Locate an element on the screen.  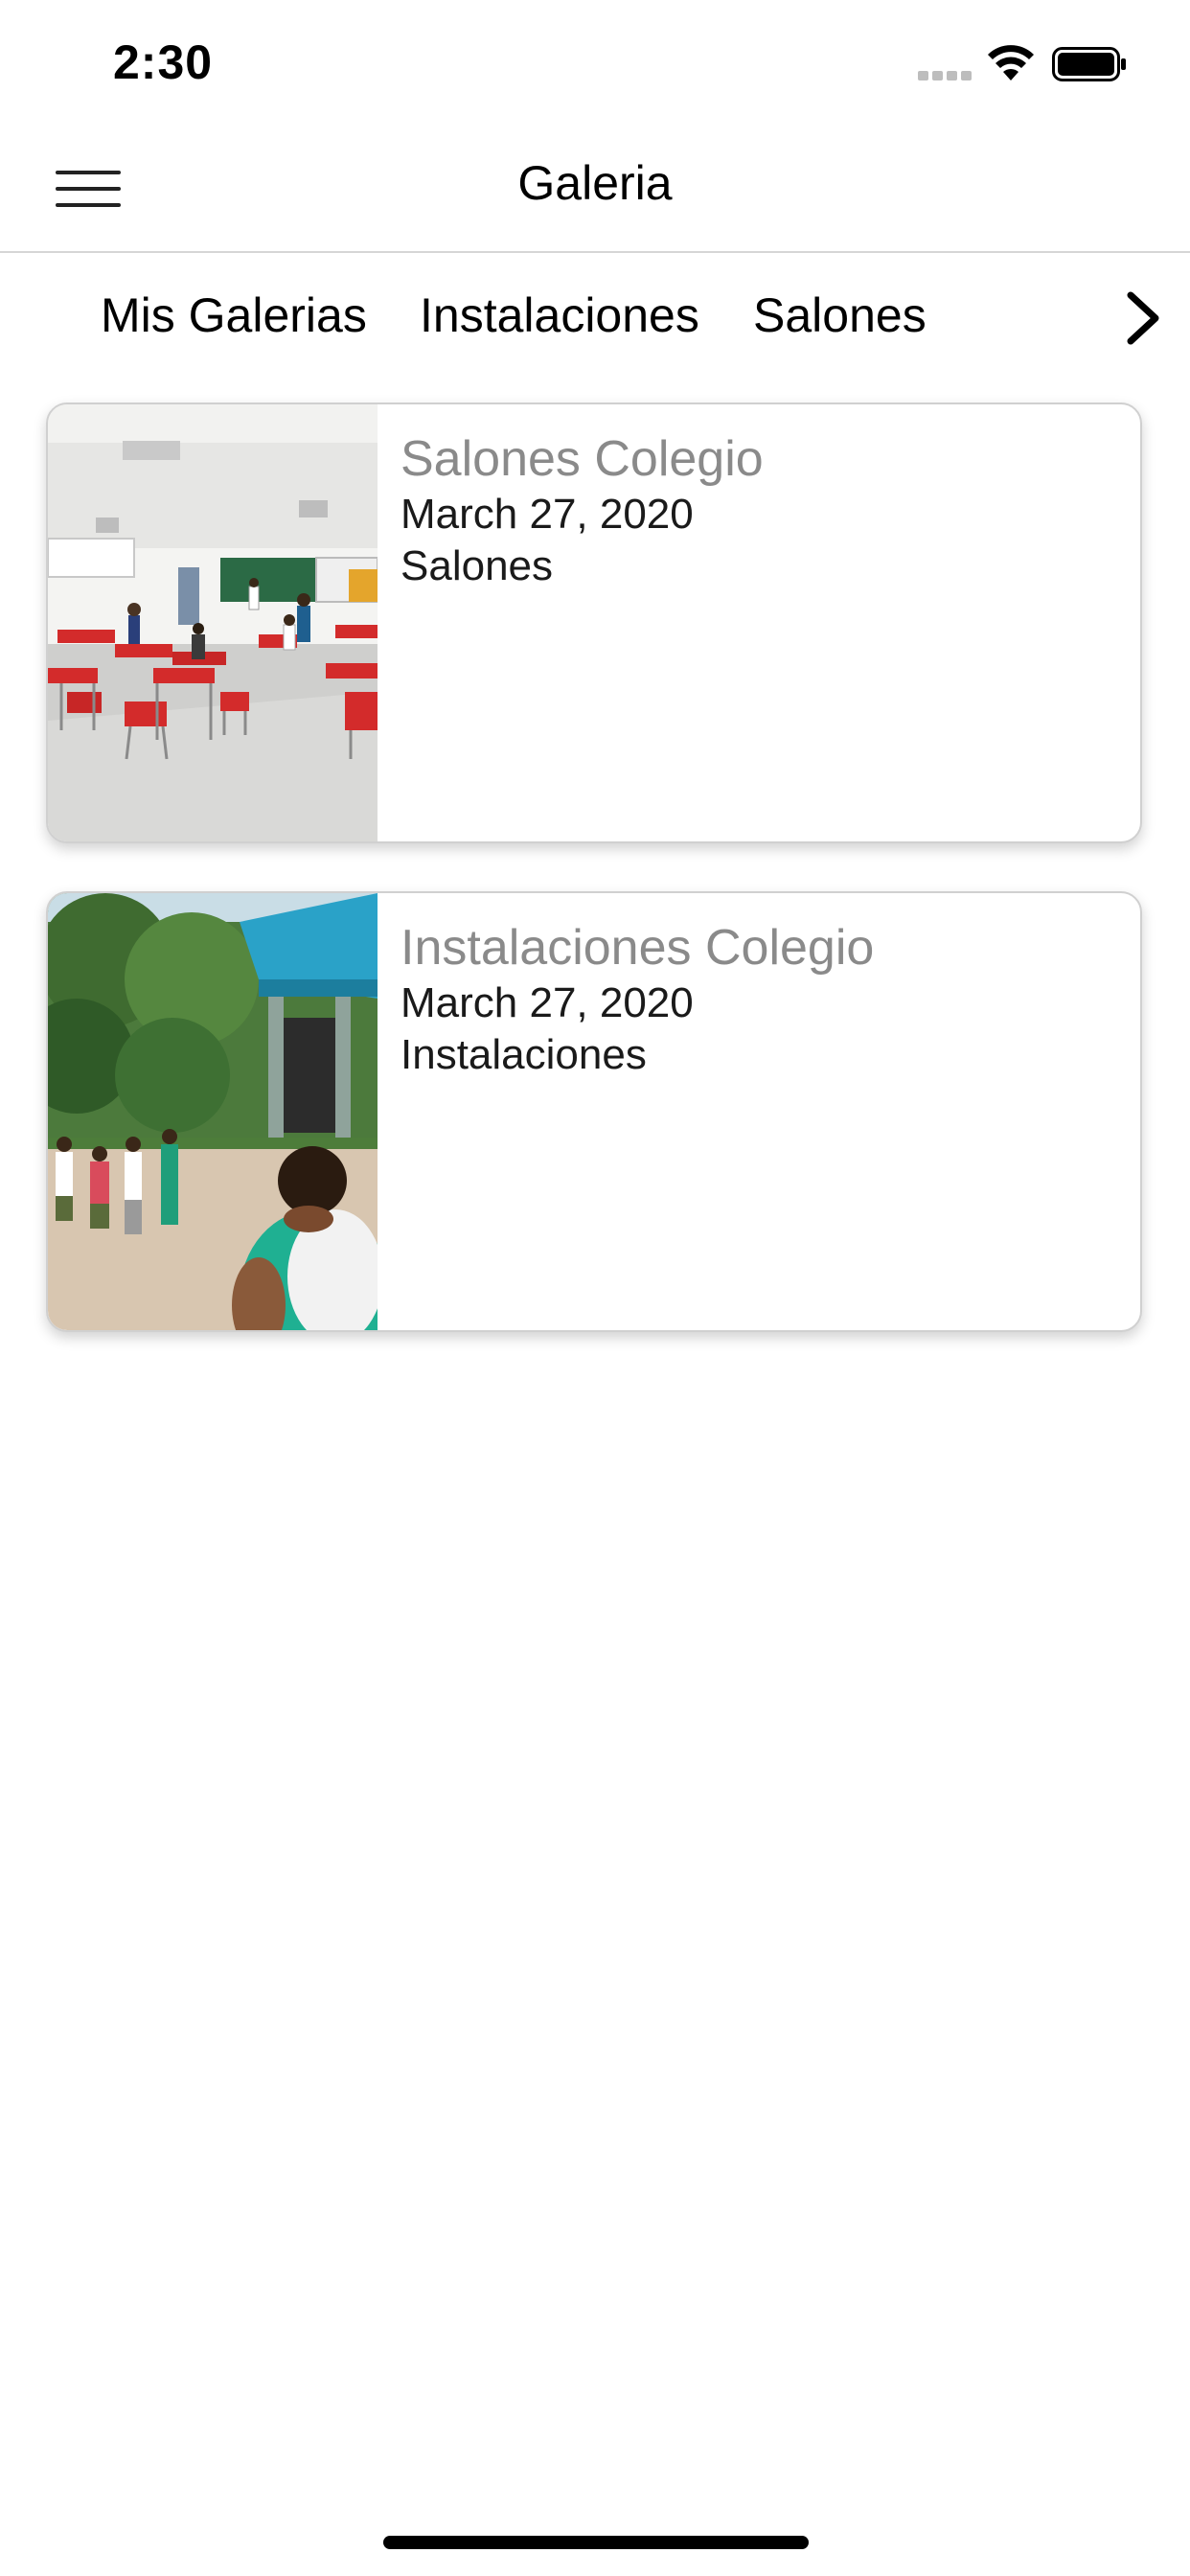
status-bar: 2:30 is located at coordinates (595, 63).